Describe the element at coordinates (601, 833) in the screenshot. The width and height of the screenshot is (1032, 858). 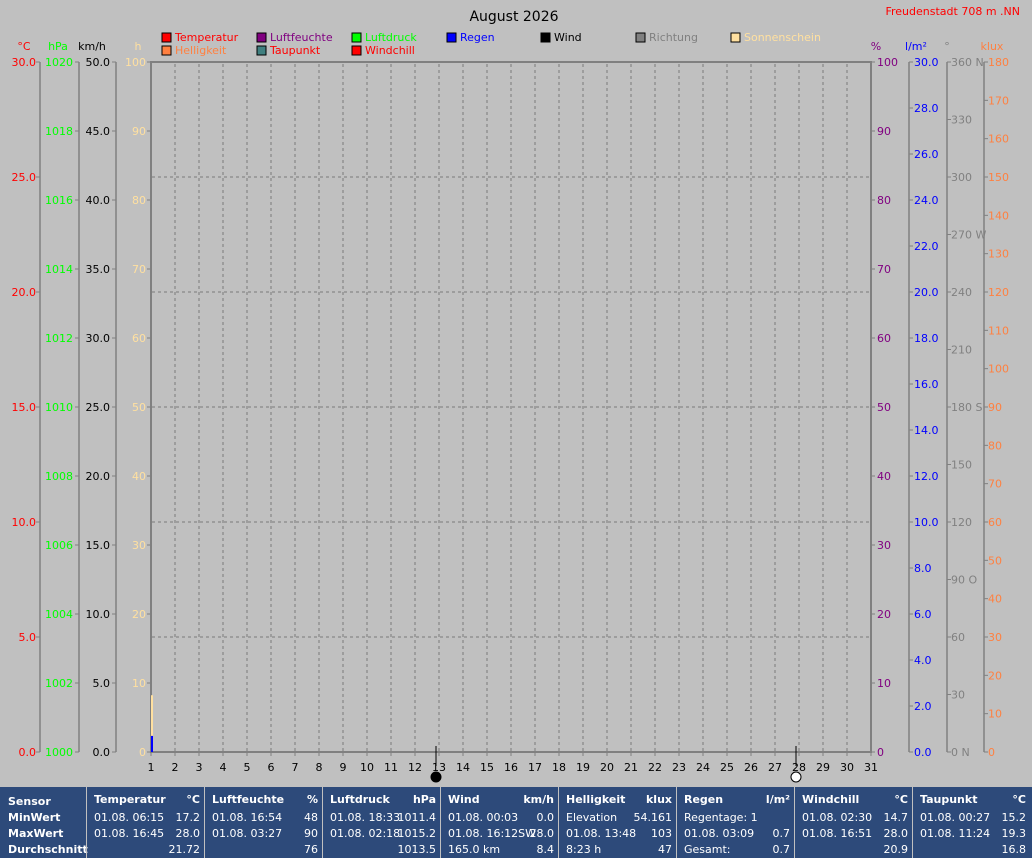
I see `stats-cell-label: 01.08. 13:48` at that location.